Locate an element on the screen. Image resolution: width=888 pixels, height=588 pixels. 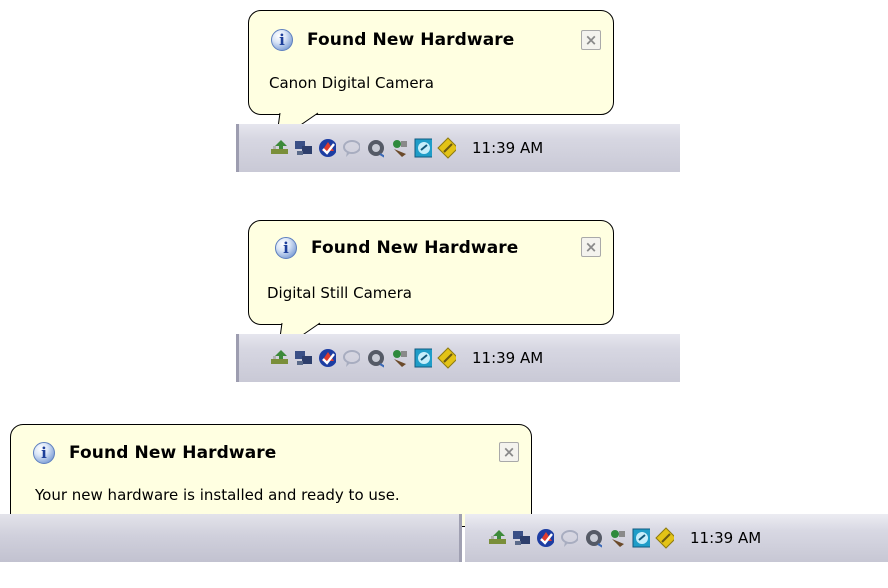
taskbar-buttons-area is located at coordinates (231, 538).